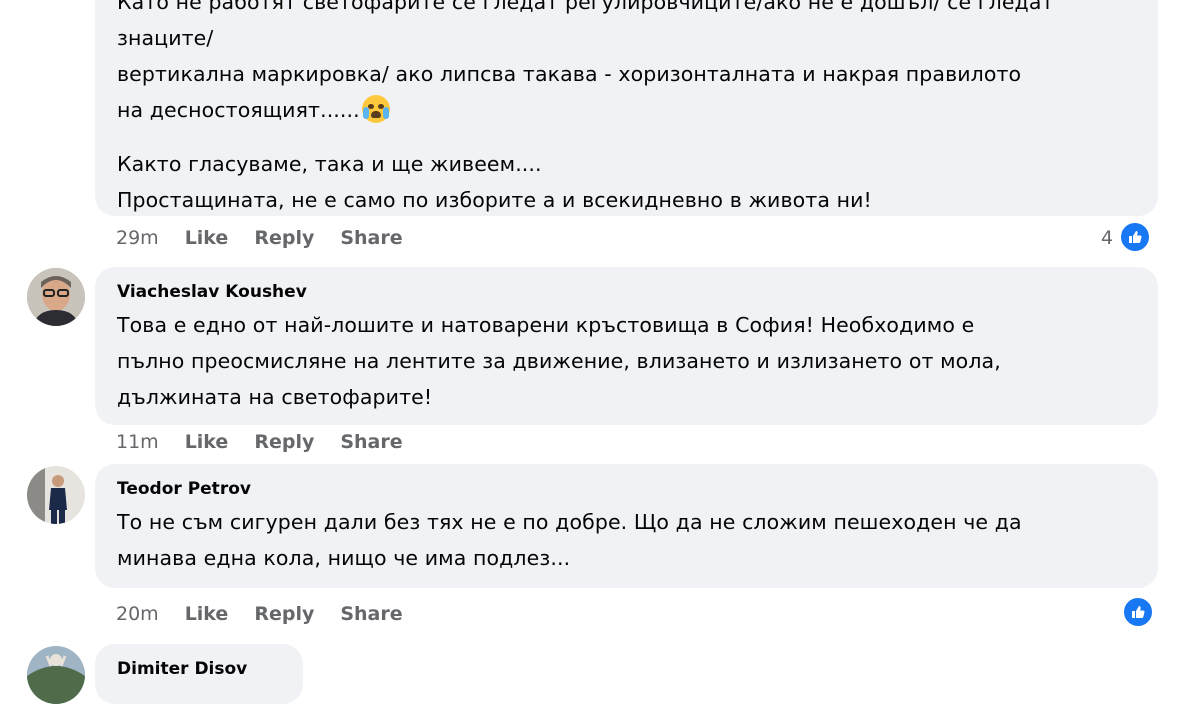  I want to click on comment-actions-2: 11m Like Reply Share, so click(272, 442).